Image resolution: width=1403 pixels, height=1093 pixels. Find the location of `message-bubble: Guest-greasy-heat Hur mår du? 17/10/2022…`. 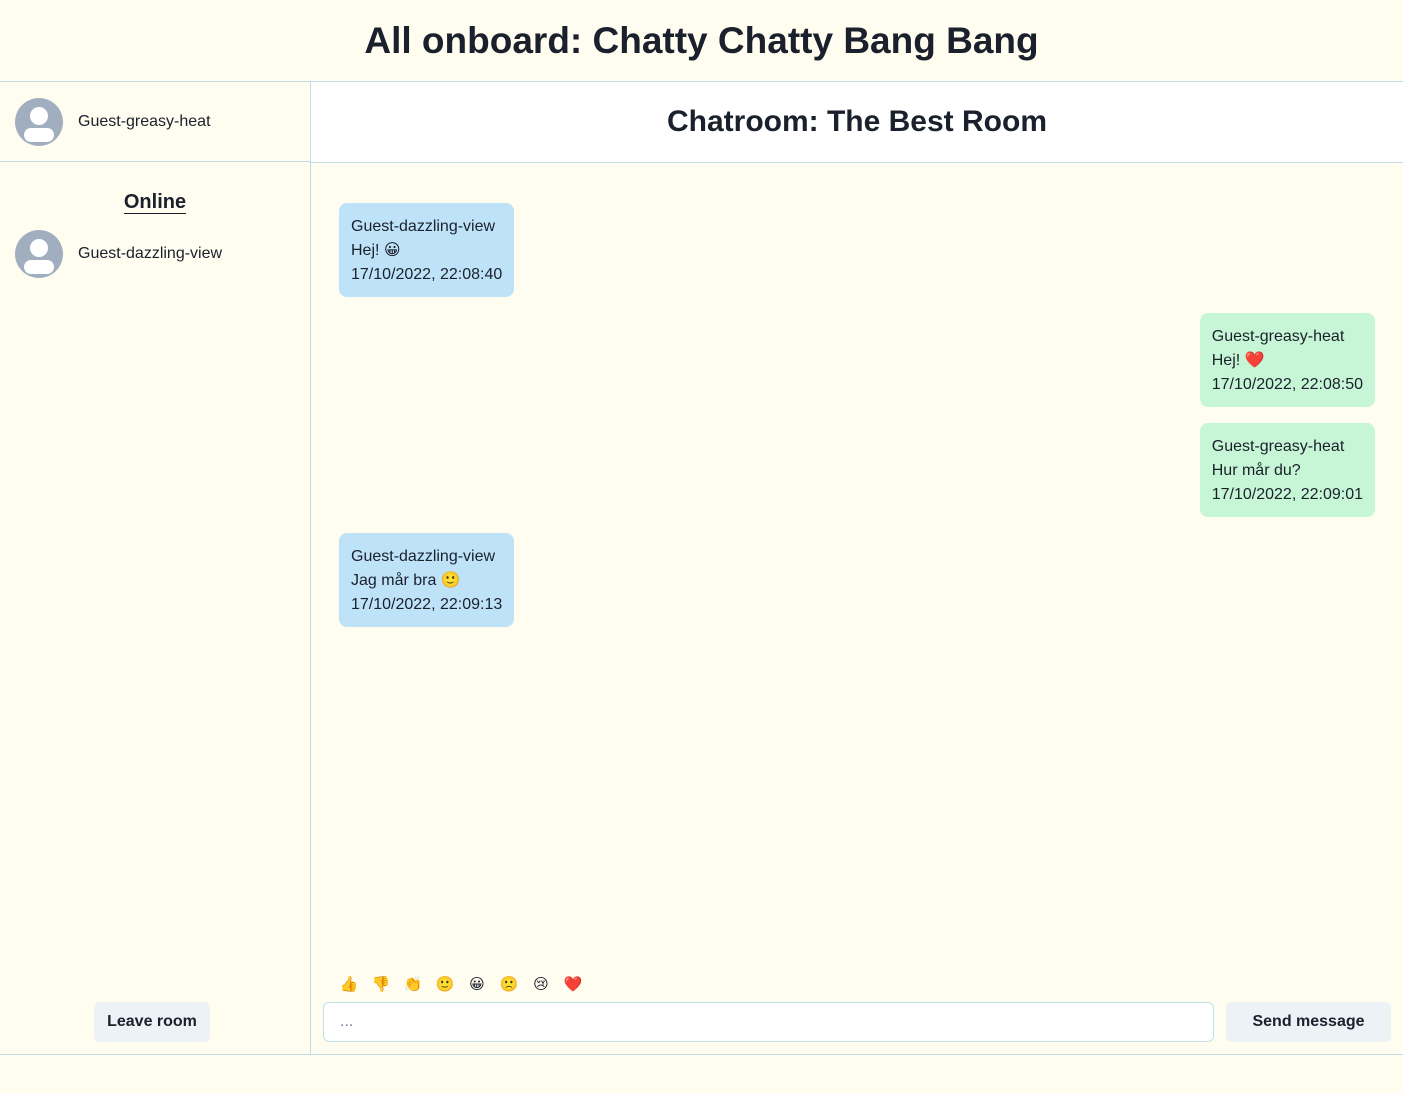

message-bubble: Guest-greasy-heat Hur mår du? 17/10/2022… is located at coordinates (1287, 470).